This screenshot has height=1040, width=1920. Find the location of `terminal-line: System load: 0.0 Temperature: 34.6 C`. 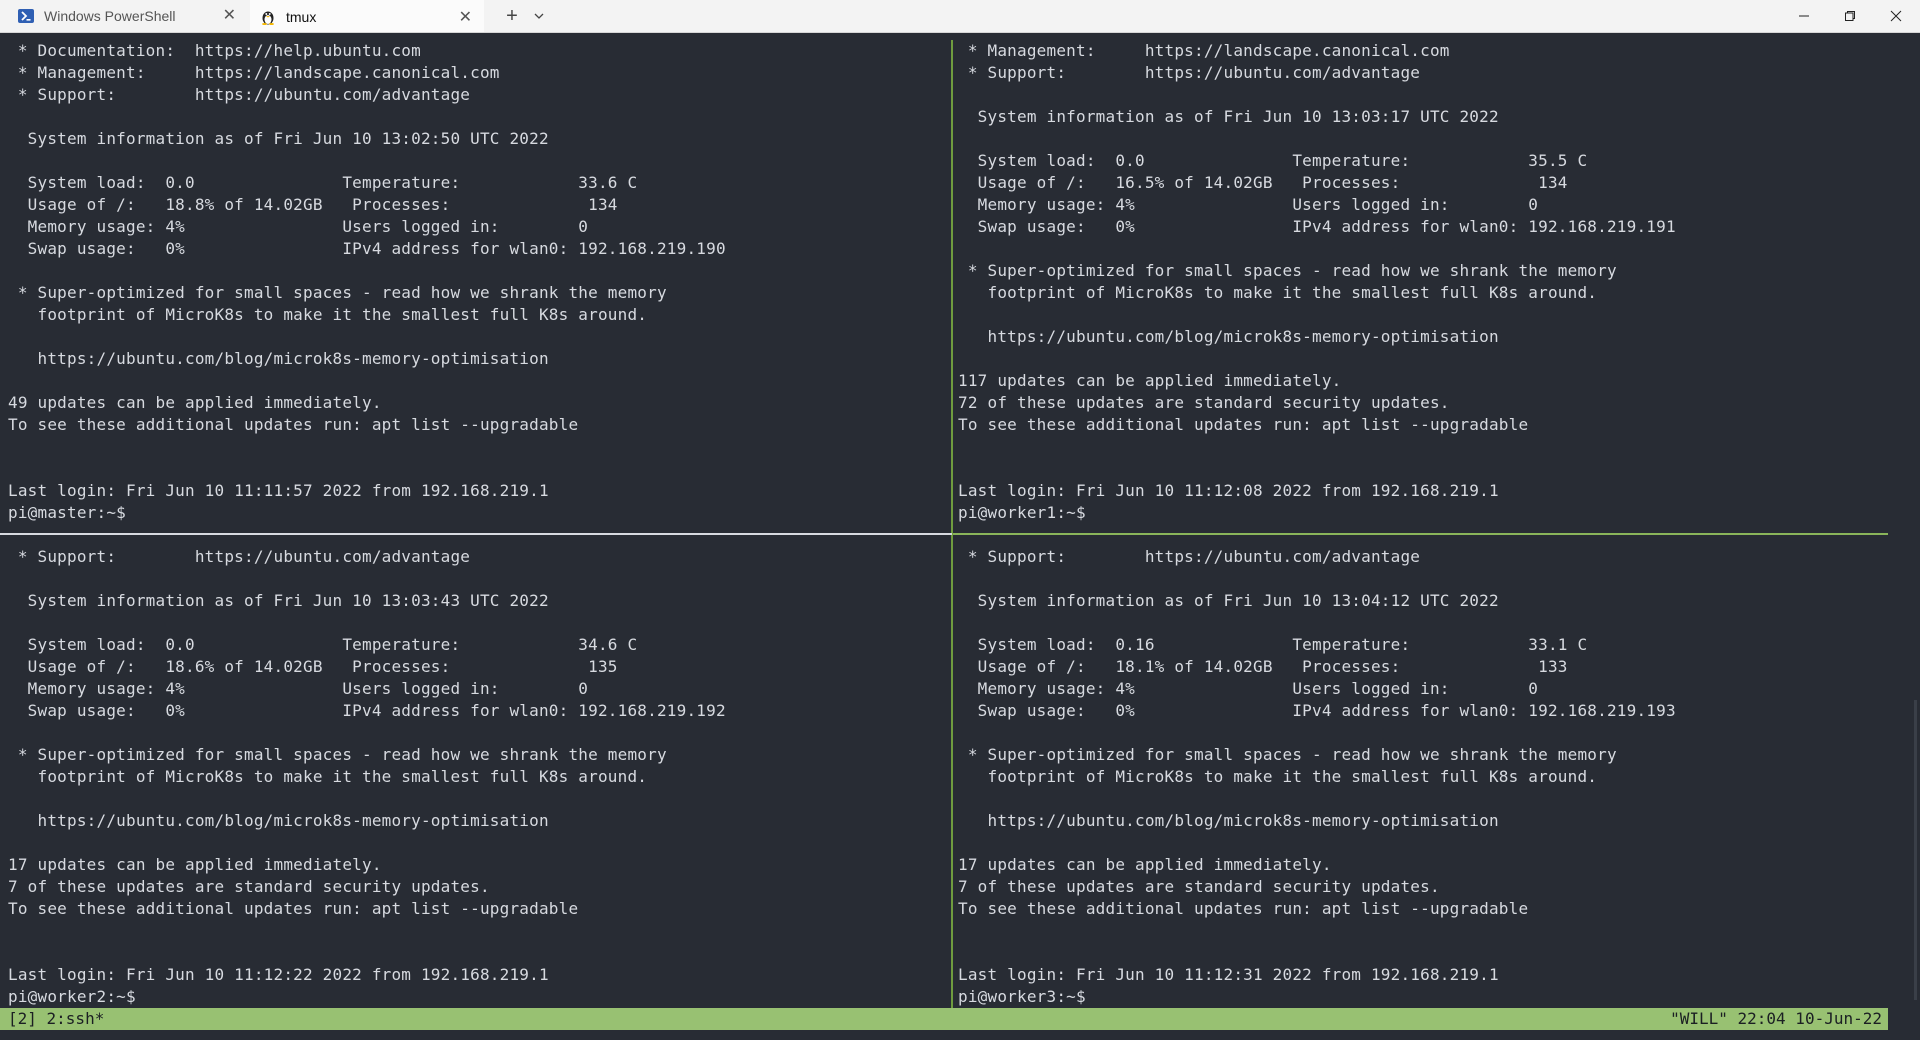

terminal-line: System load: 0.0 Temperature: 34.6 C is located at coordinates (323, 644).